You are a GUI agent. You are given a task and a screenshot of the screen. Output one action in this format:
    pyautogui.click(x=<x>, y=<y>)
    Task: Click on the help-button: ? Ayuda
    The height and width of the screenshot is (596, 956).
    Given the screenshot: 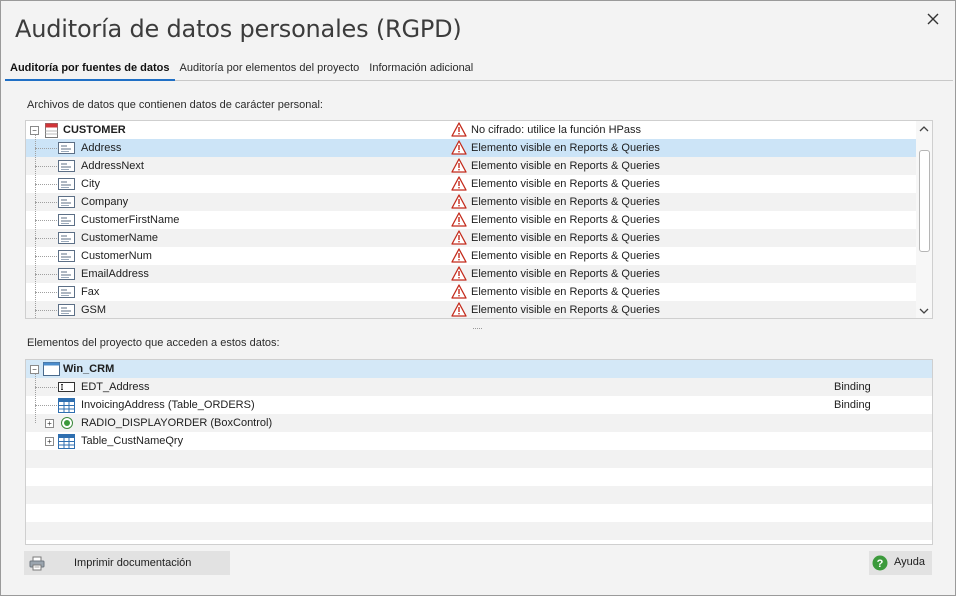 What is the action you would take?
    pyautogui.click(x=900, y=563)
    